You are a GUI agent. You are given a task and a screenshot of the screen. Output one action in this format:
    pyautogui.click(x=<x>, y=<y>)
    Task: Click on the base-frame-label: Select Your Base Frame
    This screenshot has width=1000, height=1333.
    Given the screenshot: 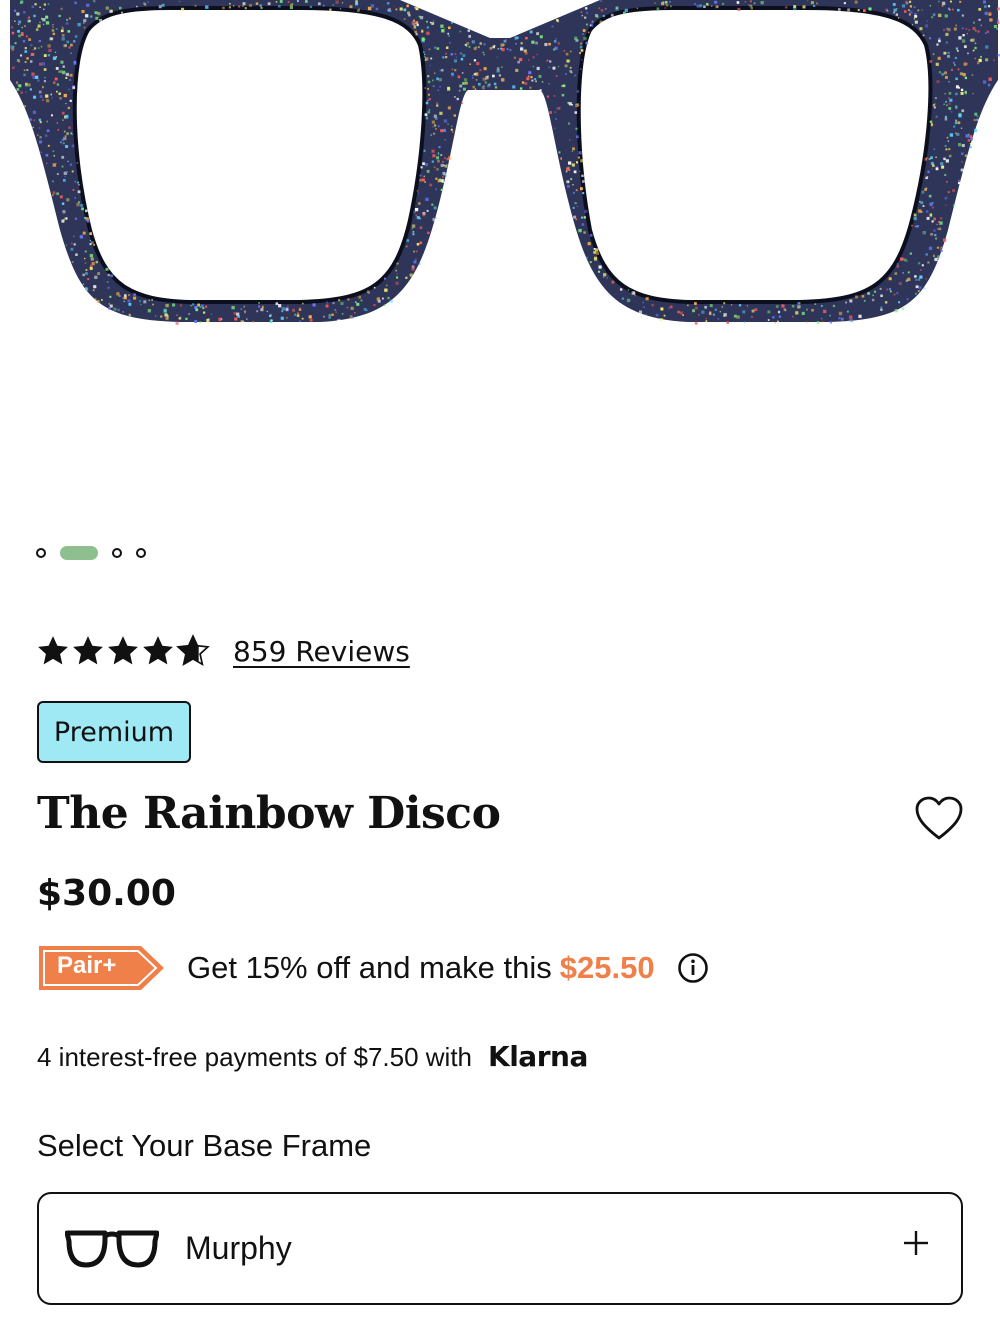 What is the action you would take?
    pyautogui.click(x=204, y=1145)
    